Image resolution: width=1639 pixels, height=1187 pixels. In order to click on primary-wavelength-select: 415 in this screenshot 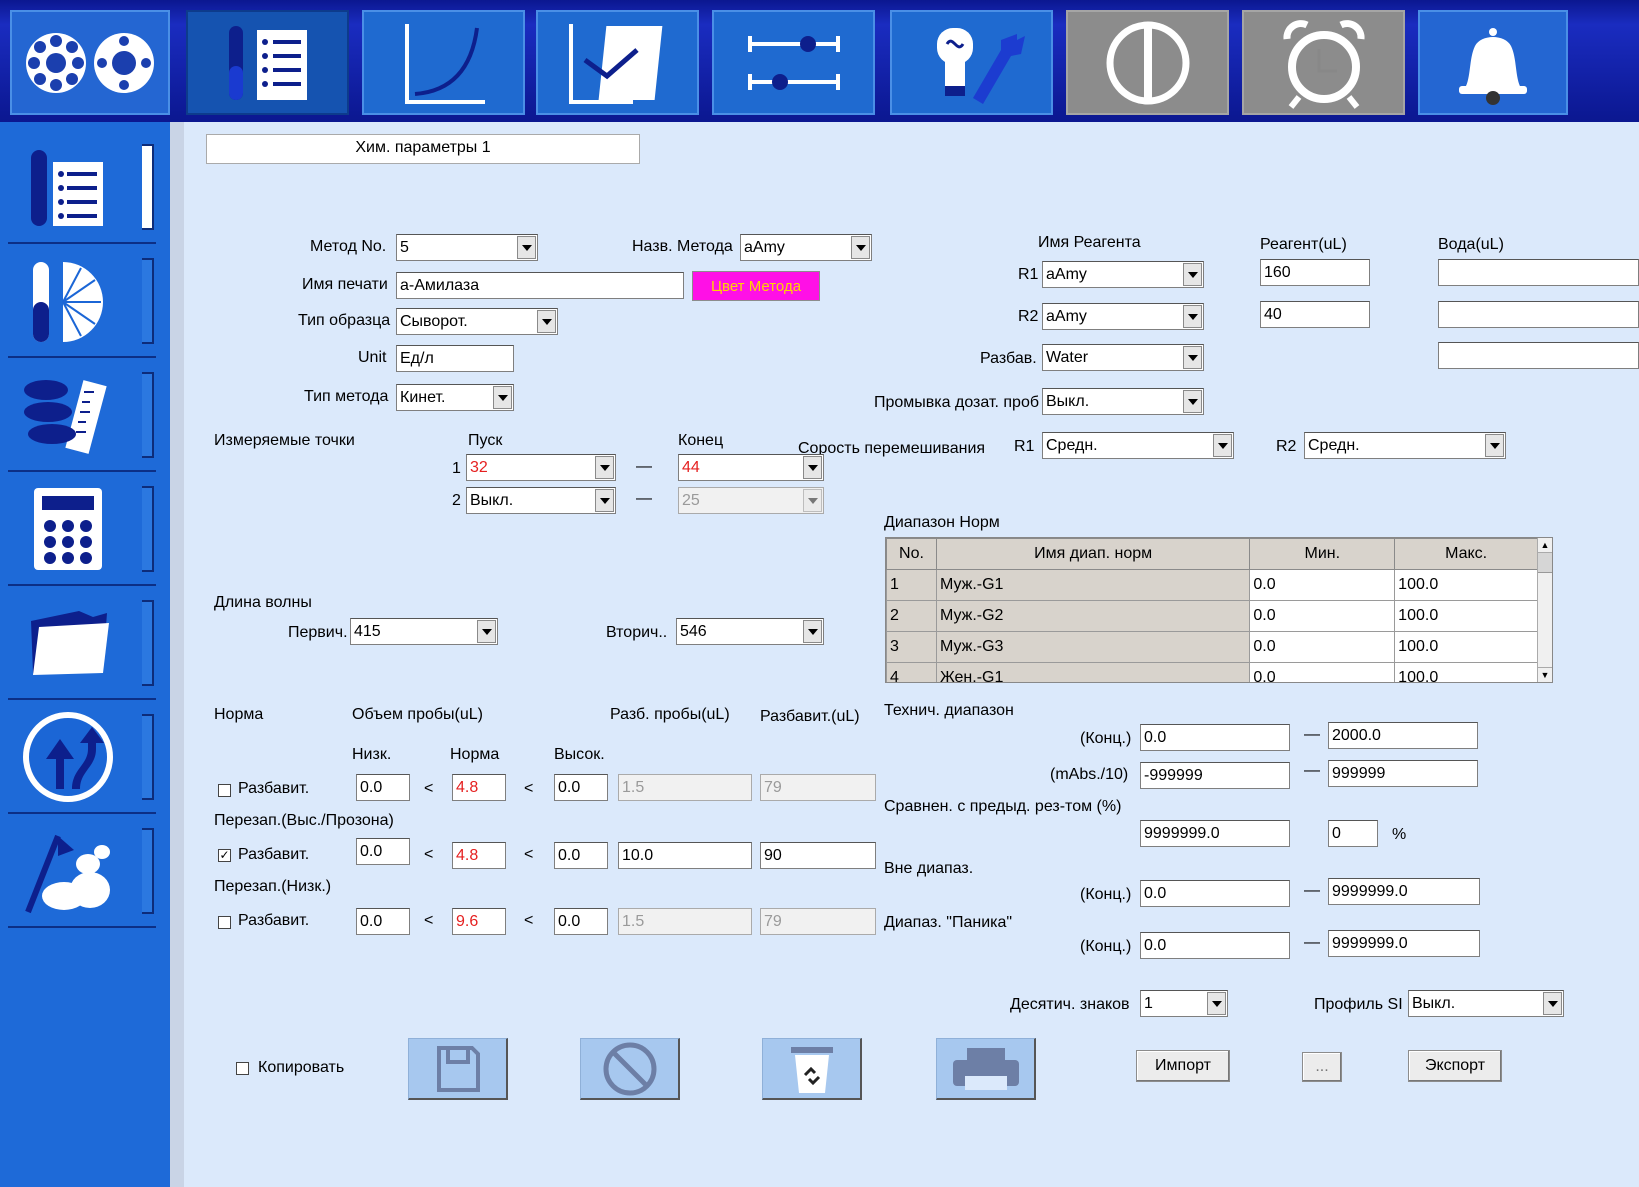, I will do `click(424, 631)`.